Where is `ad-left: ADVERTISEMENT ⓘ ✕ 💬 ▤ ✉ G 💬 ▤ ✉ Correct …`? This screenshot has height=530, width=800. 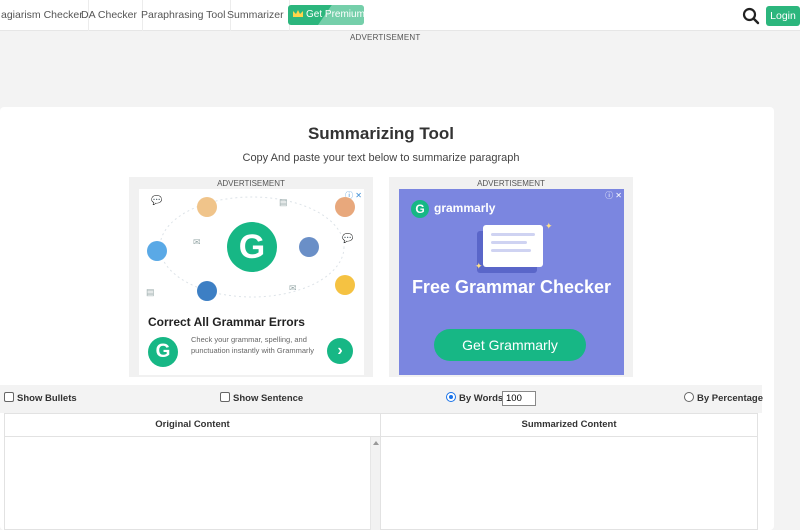
ad-left: ADVERTISEMENT ⓘ ✕ 💬 ▤ ✉ G 💬 ▤ ✉ Correct … is located at coordinates (251, 277).